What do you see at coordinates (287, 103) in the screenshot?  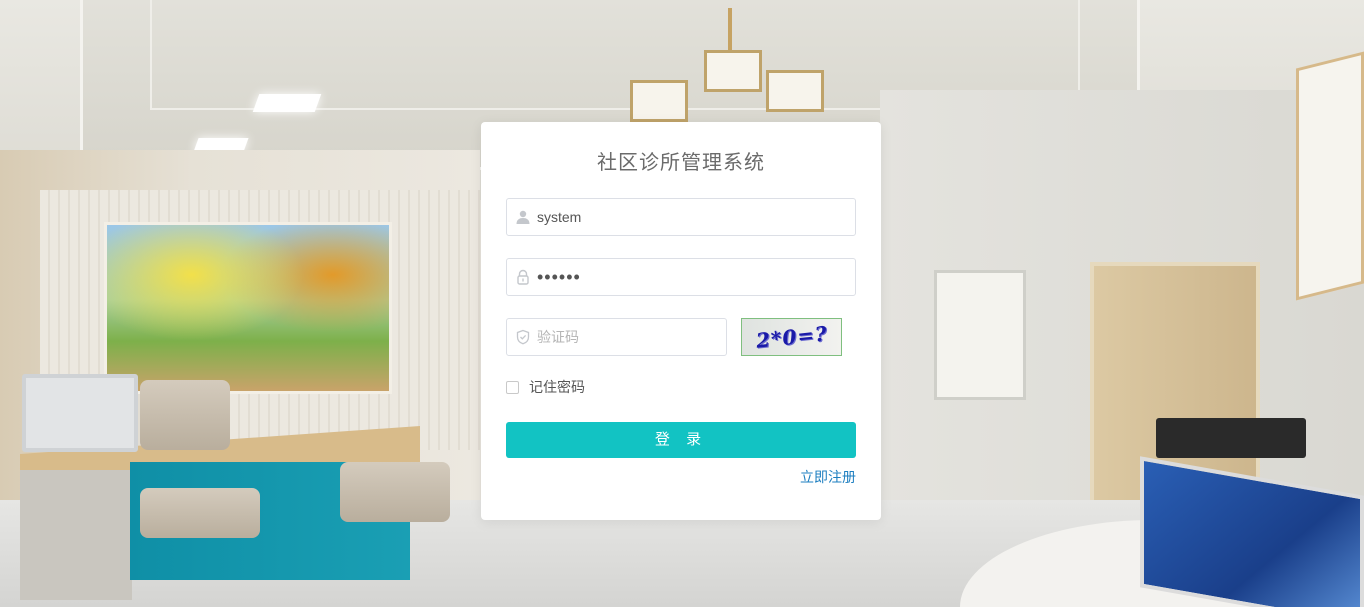 I see `ceiling-light` at bounding box center [287, 103].